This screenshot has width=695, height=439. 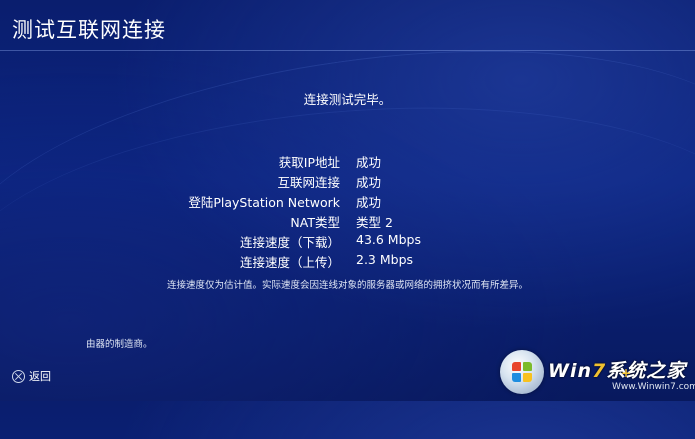 I want to click on page-title: 测试互联网连接, so click(x=89, y=30).